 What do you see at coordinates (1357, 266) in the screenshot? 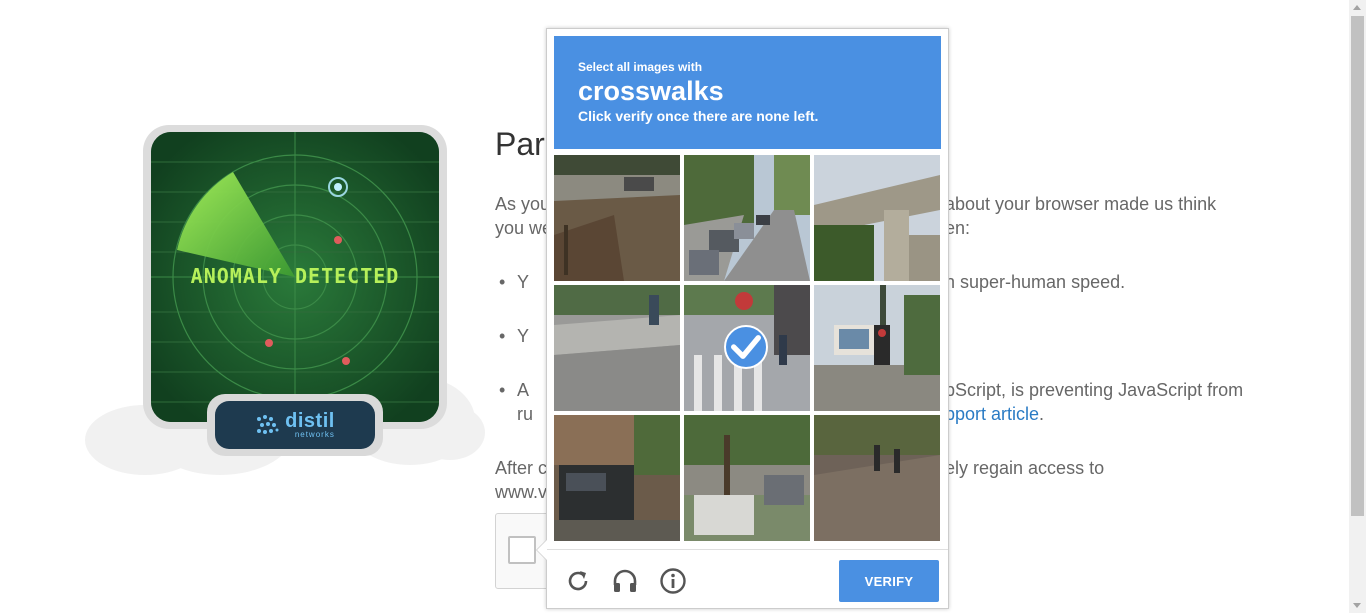
I see `scrollbar-thumb` at bounding box center [1357, 266].